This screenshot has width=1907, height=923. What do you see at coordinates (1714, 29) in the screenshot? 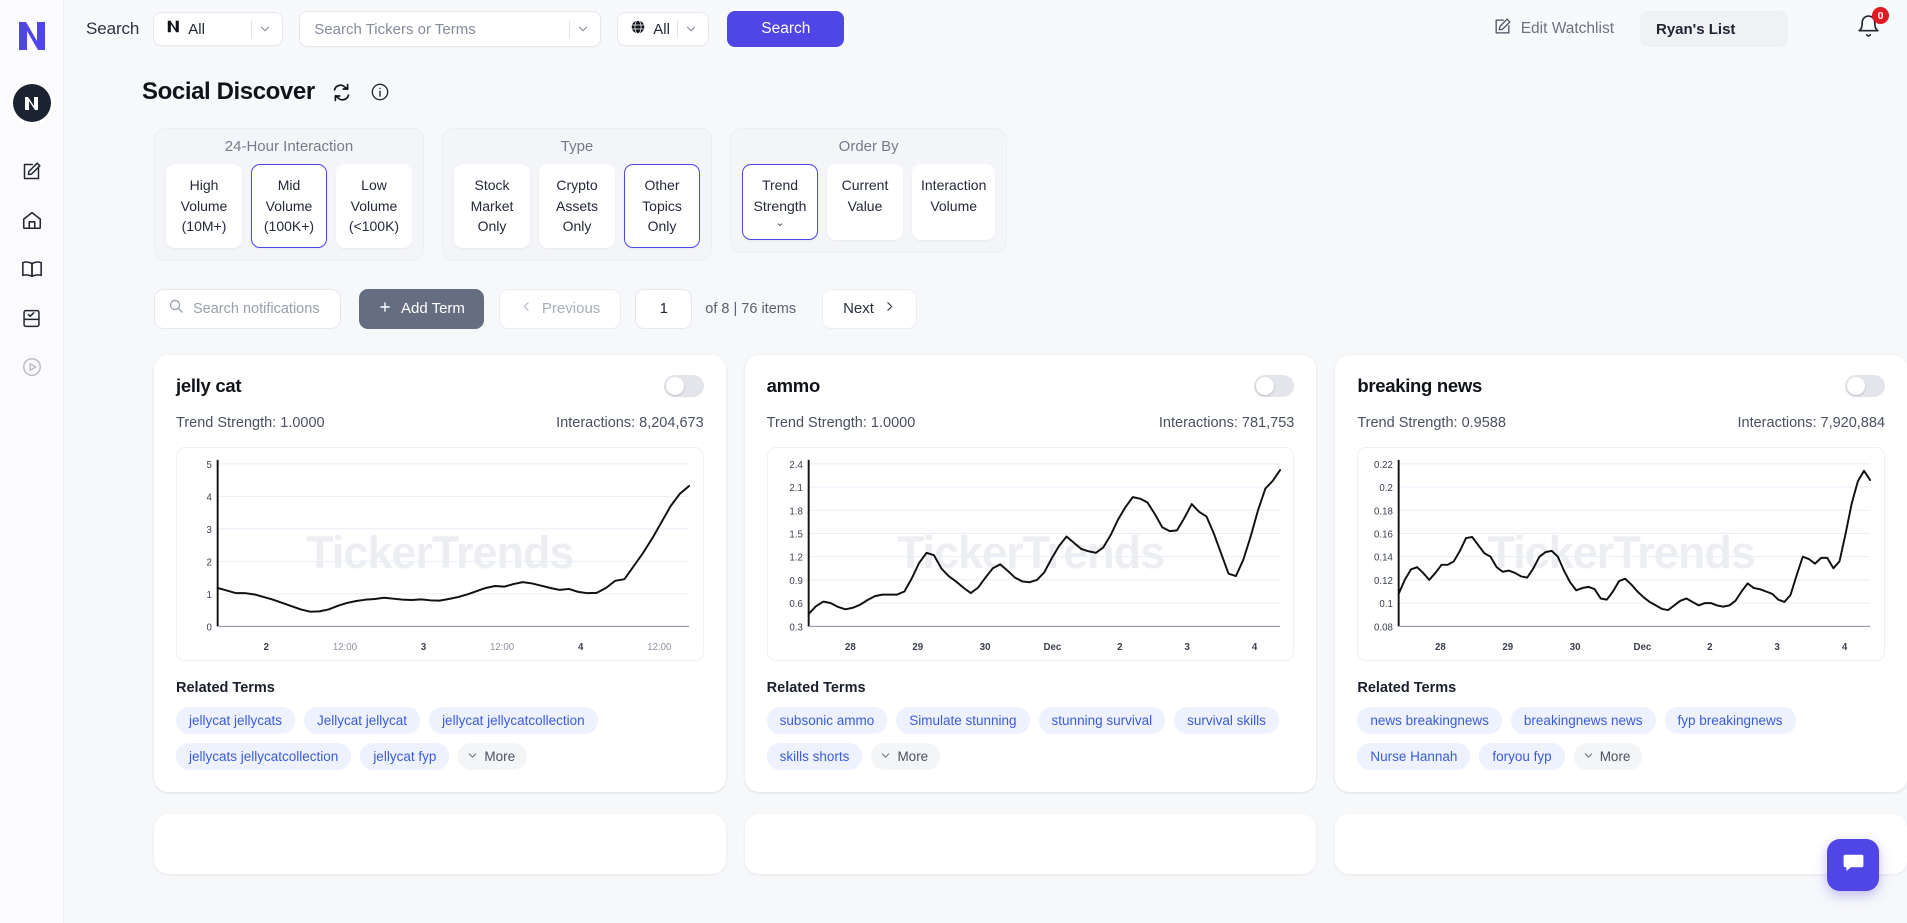
I see `watchlist-name-field: Ryan's List` at bounding box center [1714, 29].